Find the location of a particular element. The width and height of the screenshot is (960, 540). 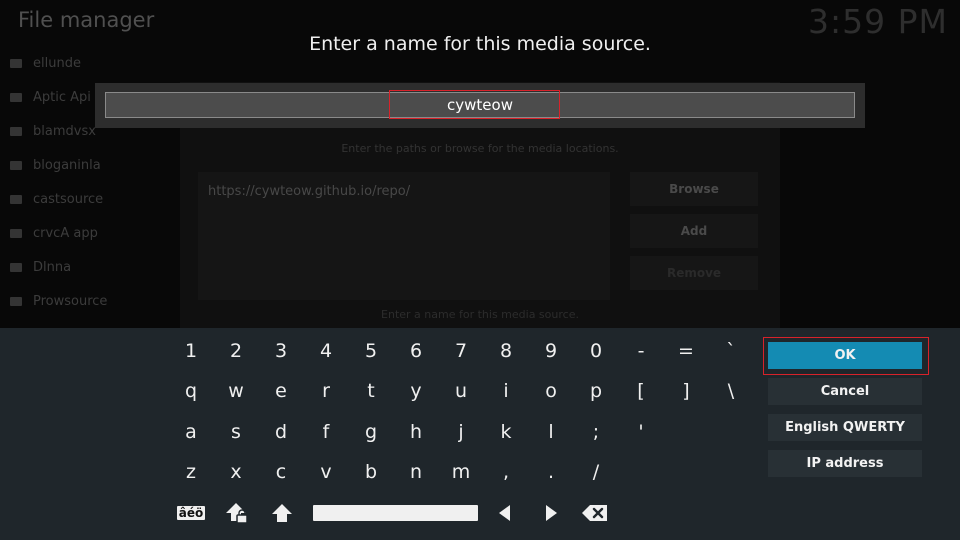

key: 3 is located at coordinates (281, 351).